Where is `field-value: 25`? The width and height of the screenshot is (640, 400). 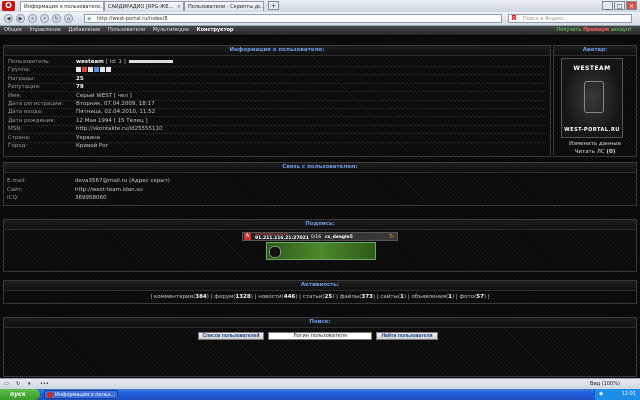 field-value: 25 is located at coordinates (80, 78).